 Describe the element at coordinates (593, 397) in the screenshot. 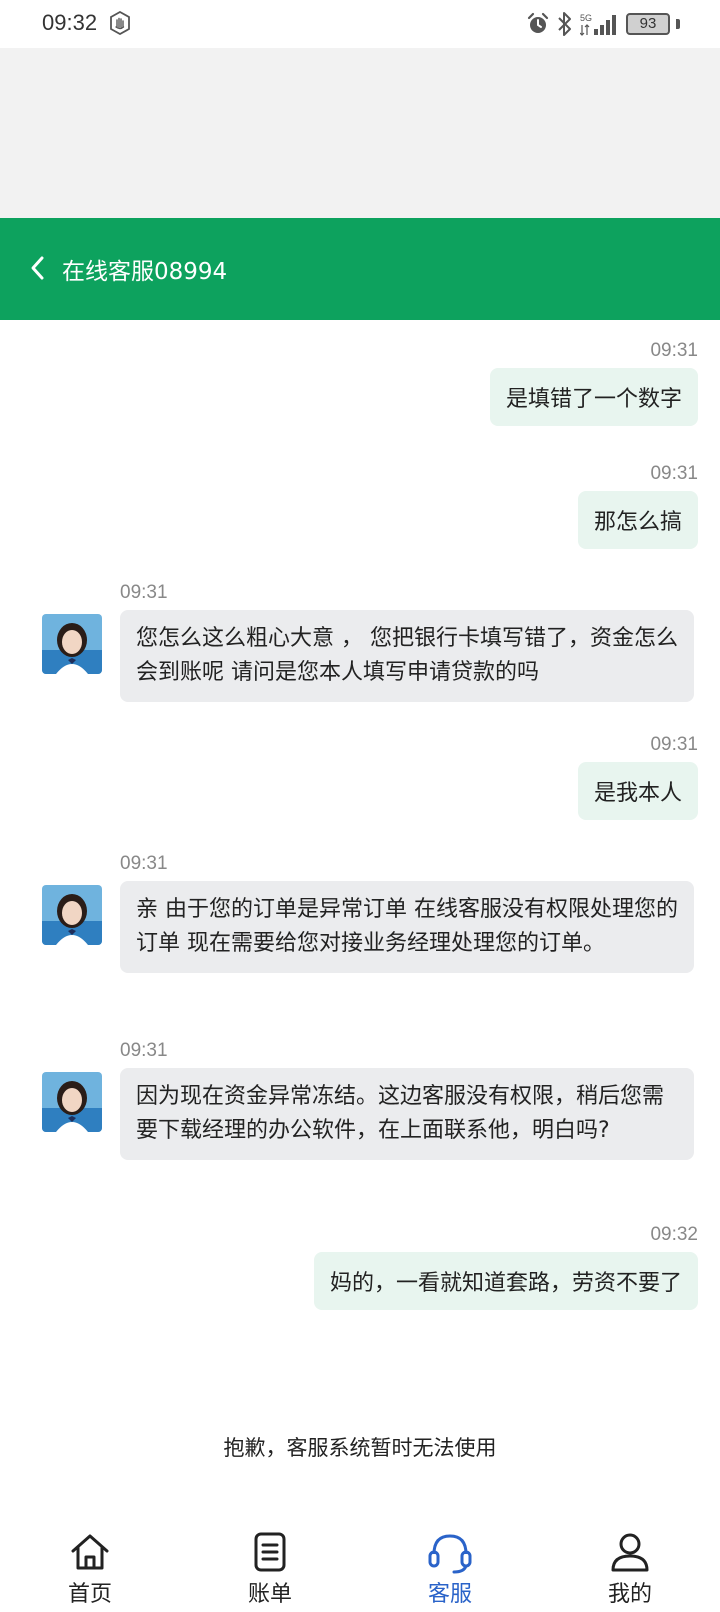

I see `message-bubble: 是填错了一个数字` at that location.